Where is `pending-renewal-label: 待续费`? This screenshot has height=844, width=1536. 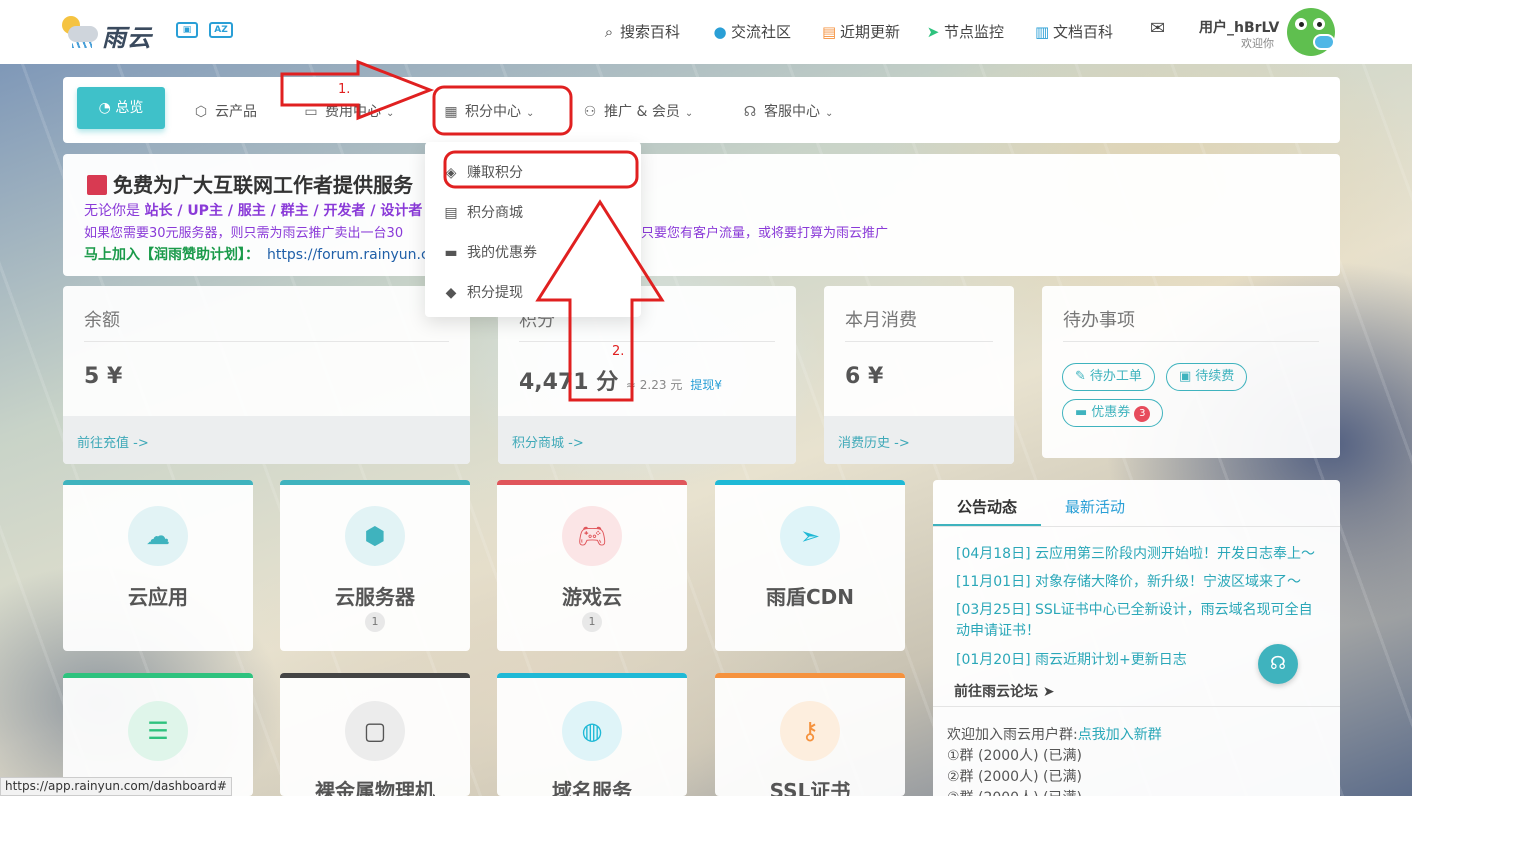 pending-renewal-label: 待续费 is located at coordinates (1215, 376).